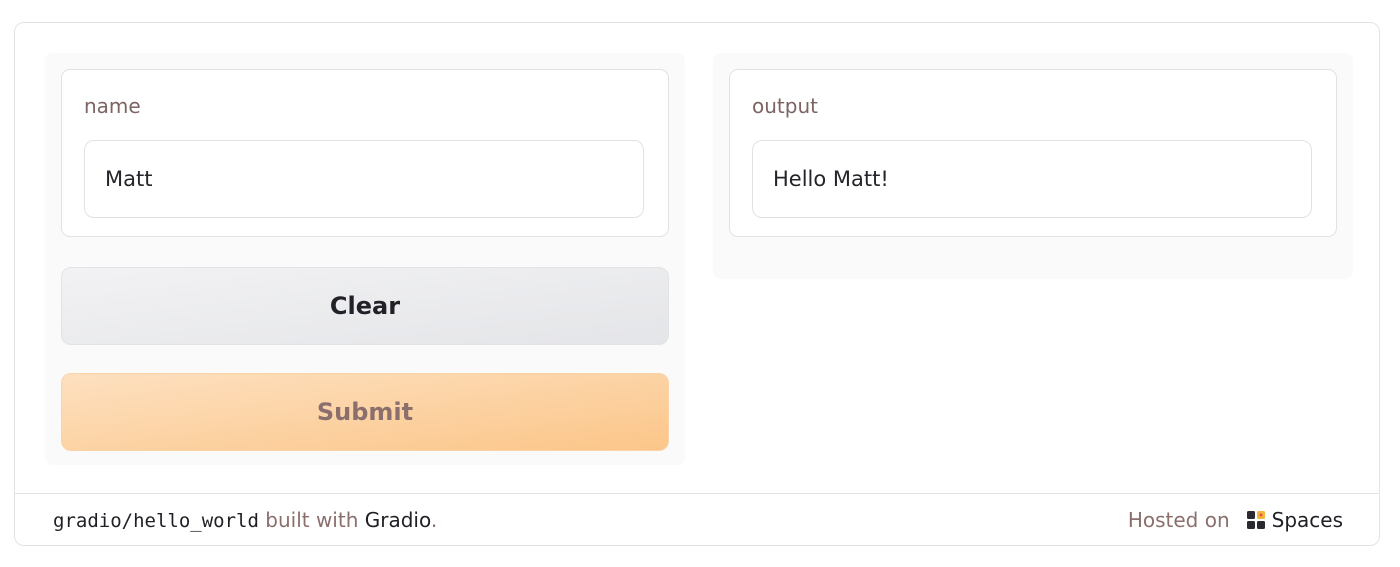 This screenshot has height=567, width=1400. What do you see at coordinates (1235, 520) in the screenshot?
I see `hosted-on: Hosted on Spaces` at bounding box center [1235, 520].